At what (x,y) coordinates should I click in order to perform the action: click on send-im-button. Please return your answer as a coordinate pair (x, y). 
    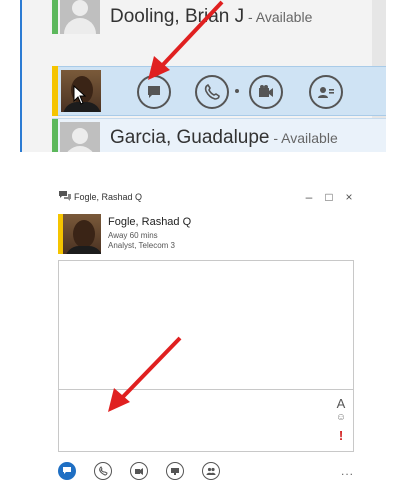
    Looking at the image, I should click on (154, 92).